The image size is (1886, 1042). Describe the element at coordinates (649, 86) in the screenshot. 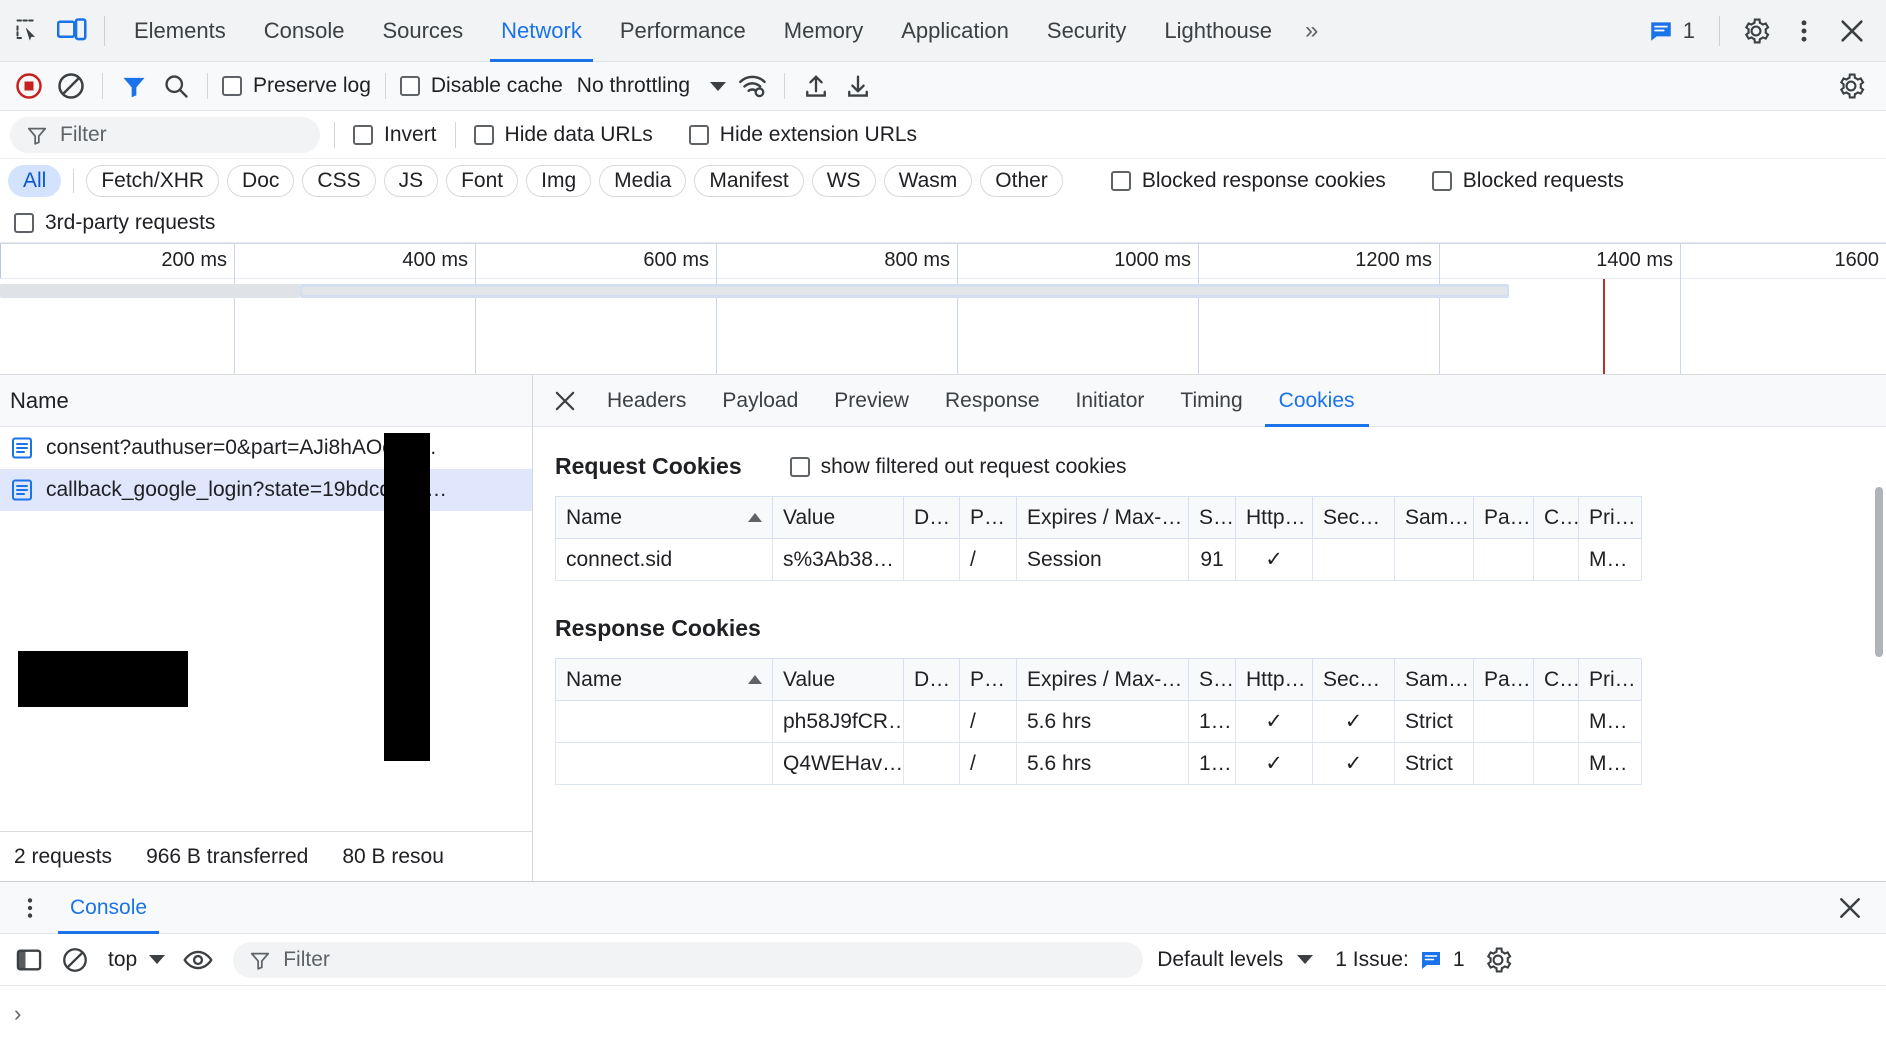

I see `throttling-select: No throttling` at that location.